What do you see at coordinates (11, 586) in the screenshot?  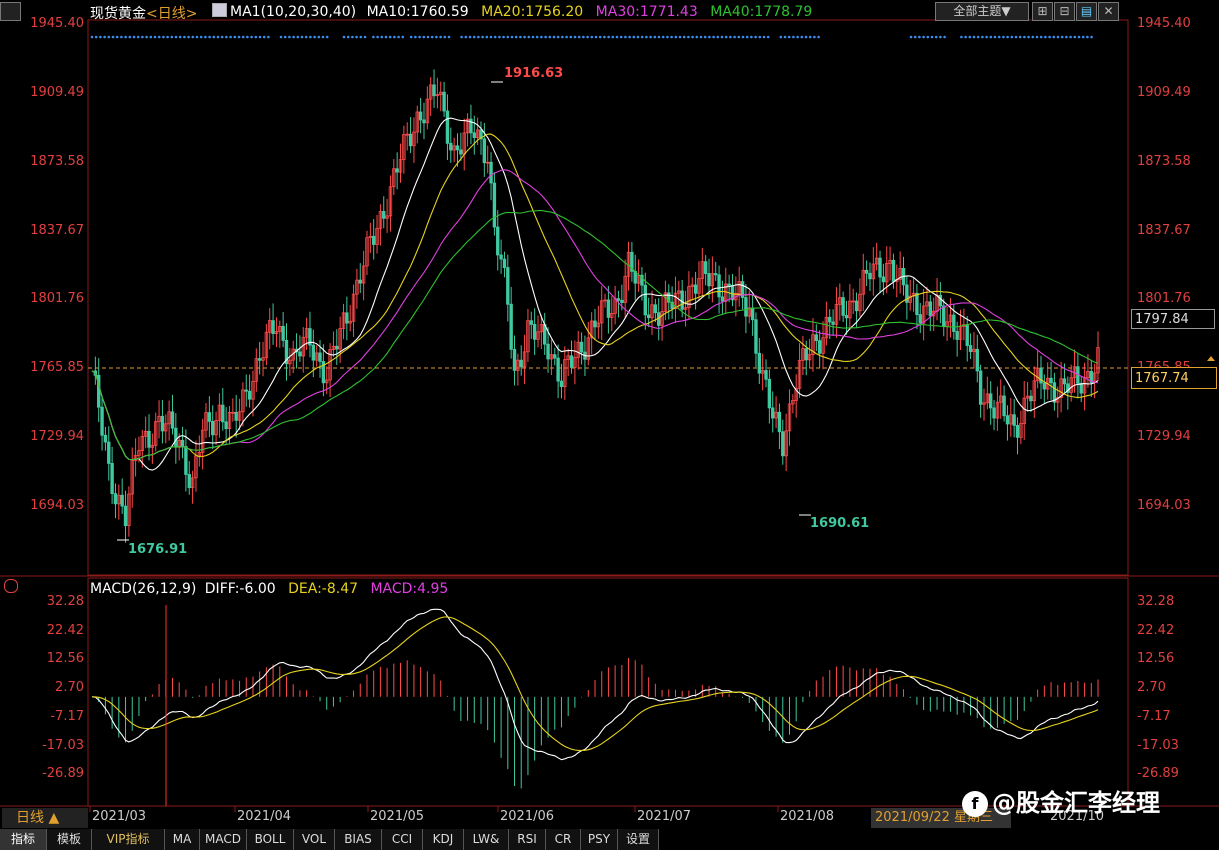 I see `indicator-settings-icon` at bounding box center [11, 586].